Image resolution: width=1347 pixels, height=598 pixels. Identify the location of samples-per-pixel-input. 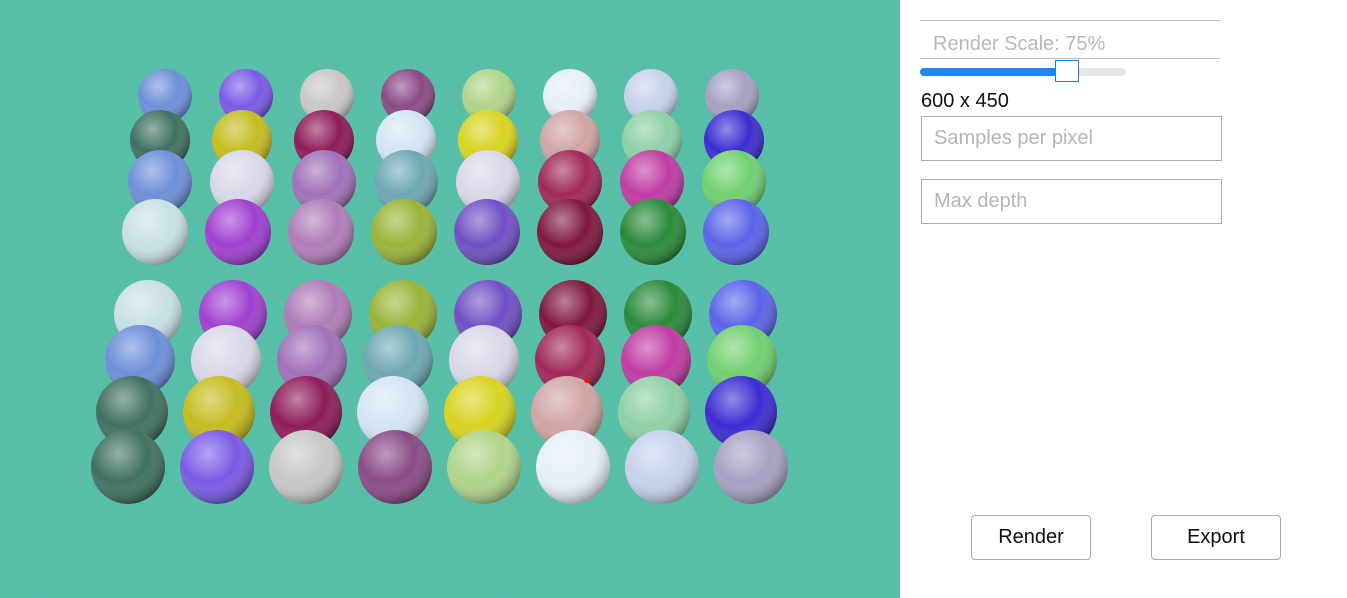
(1071, 138).